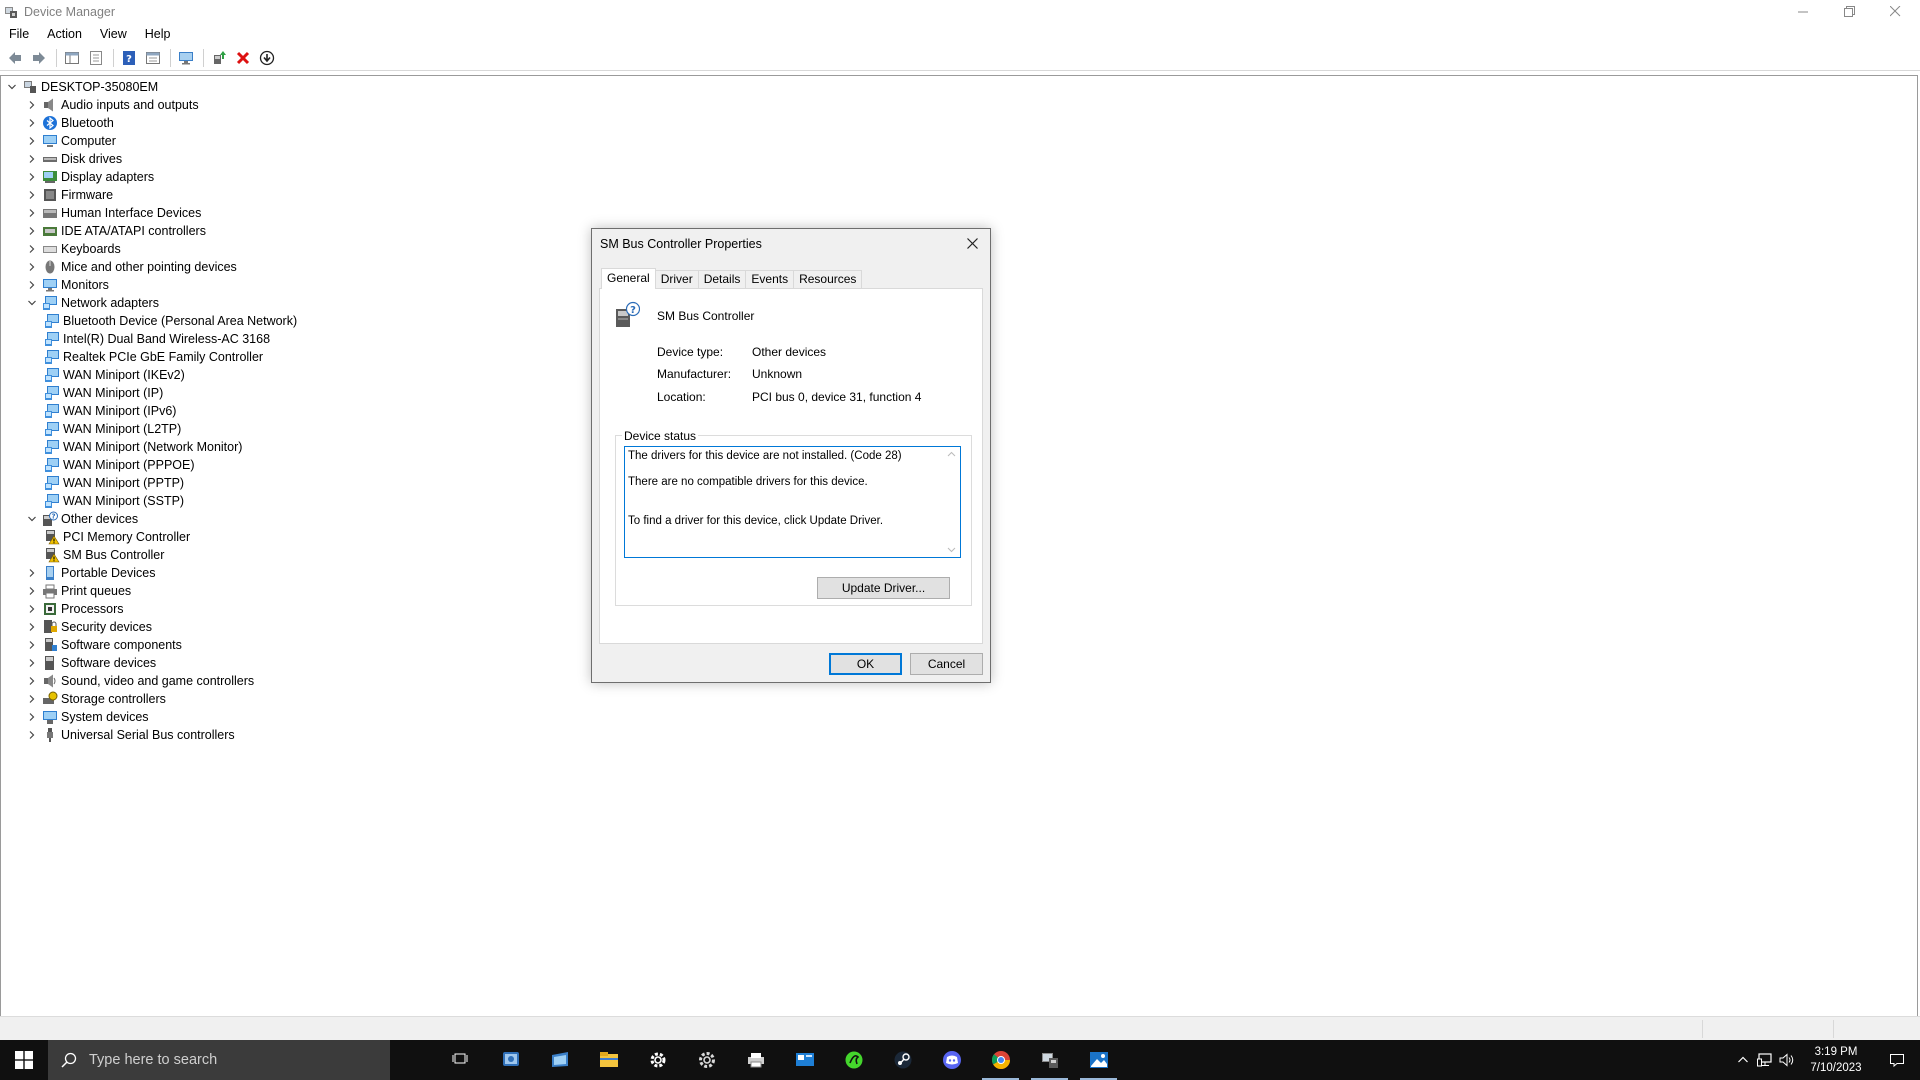 The width and height of the screenshot is (1920, 1080). Describe the element at coordinates (118, 465) in the screenshot. I see `tree-device: WAN Miniport (PPPOE)` at that location.